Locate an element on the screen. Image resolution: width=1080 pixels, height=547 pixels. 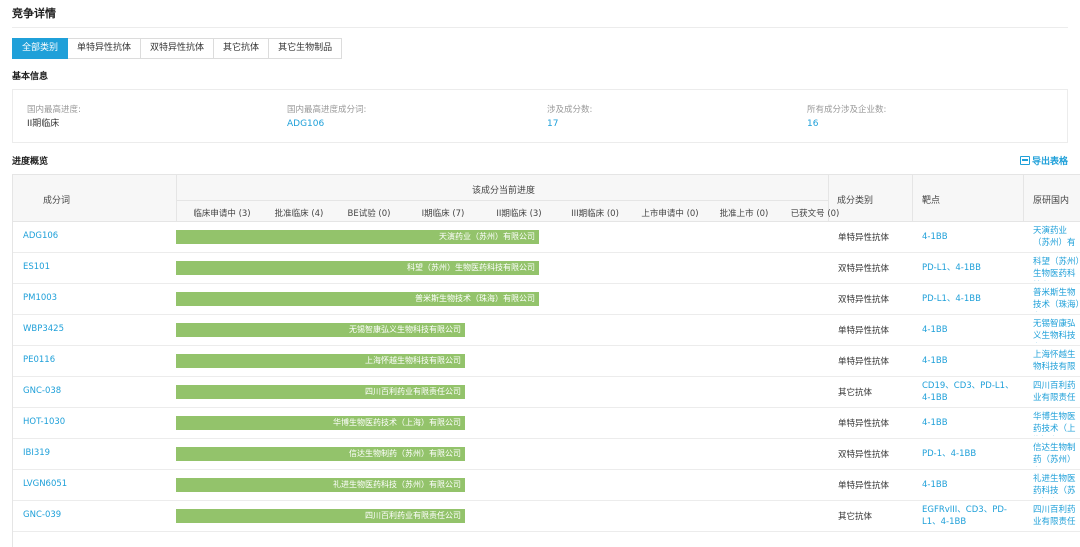
tab-other-antibody: 其它抗体 is located at coordinates (242, 48).